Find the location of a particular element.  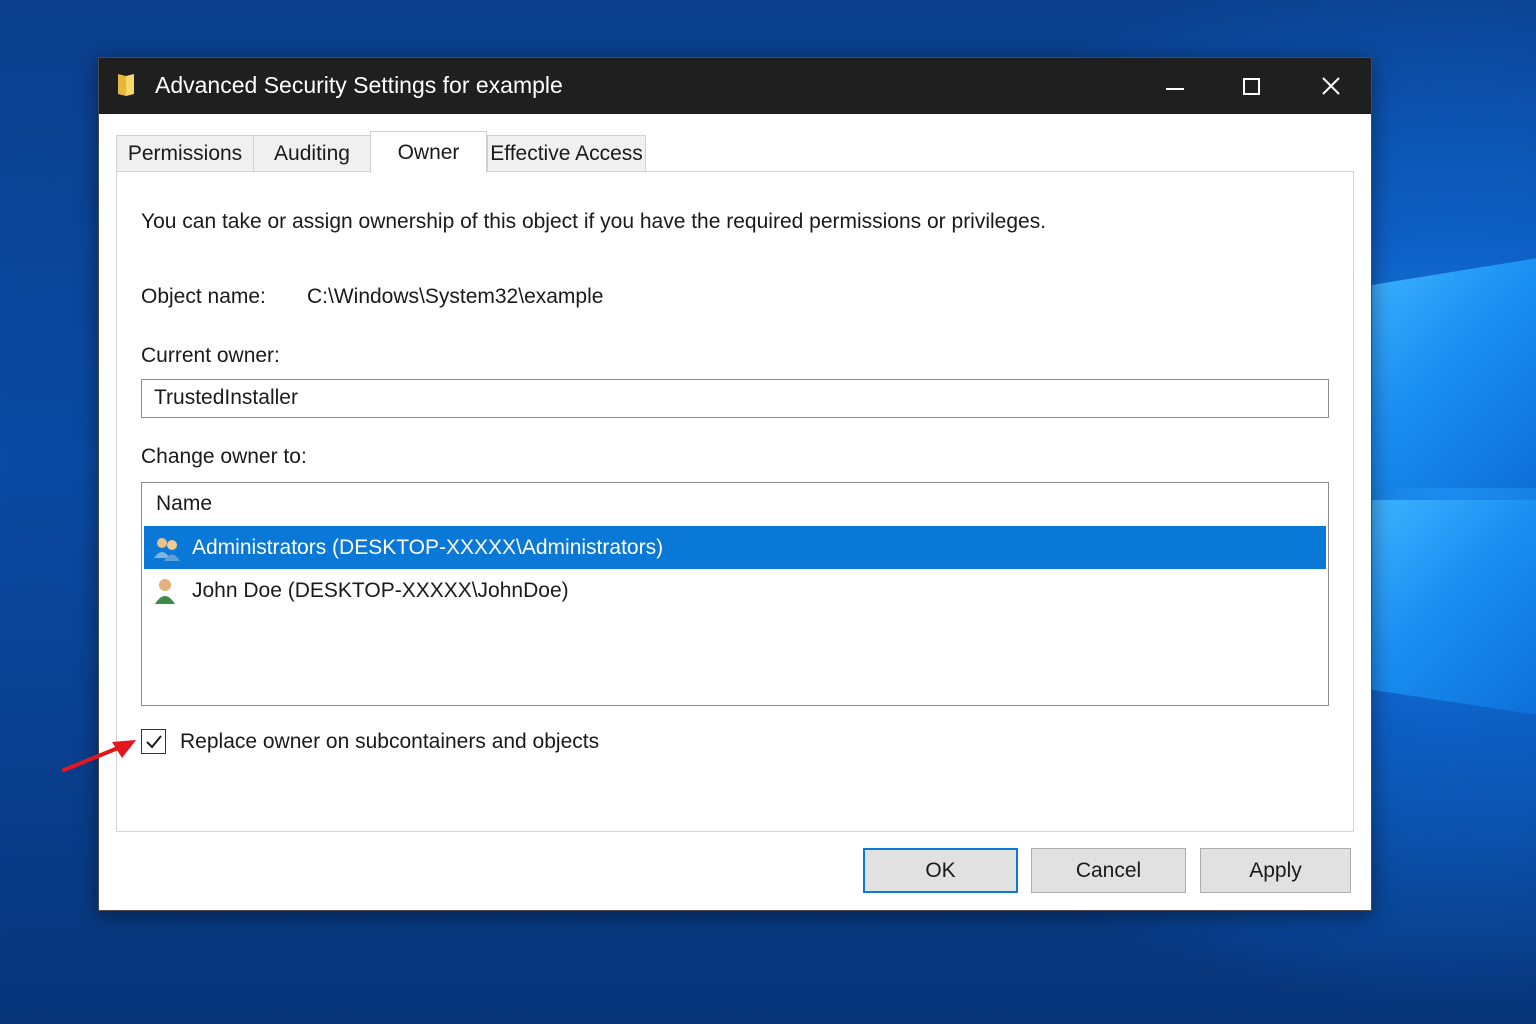

object-name-value: C:\Windows\System32\example is located at coordinates (455, 296).